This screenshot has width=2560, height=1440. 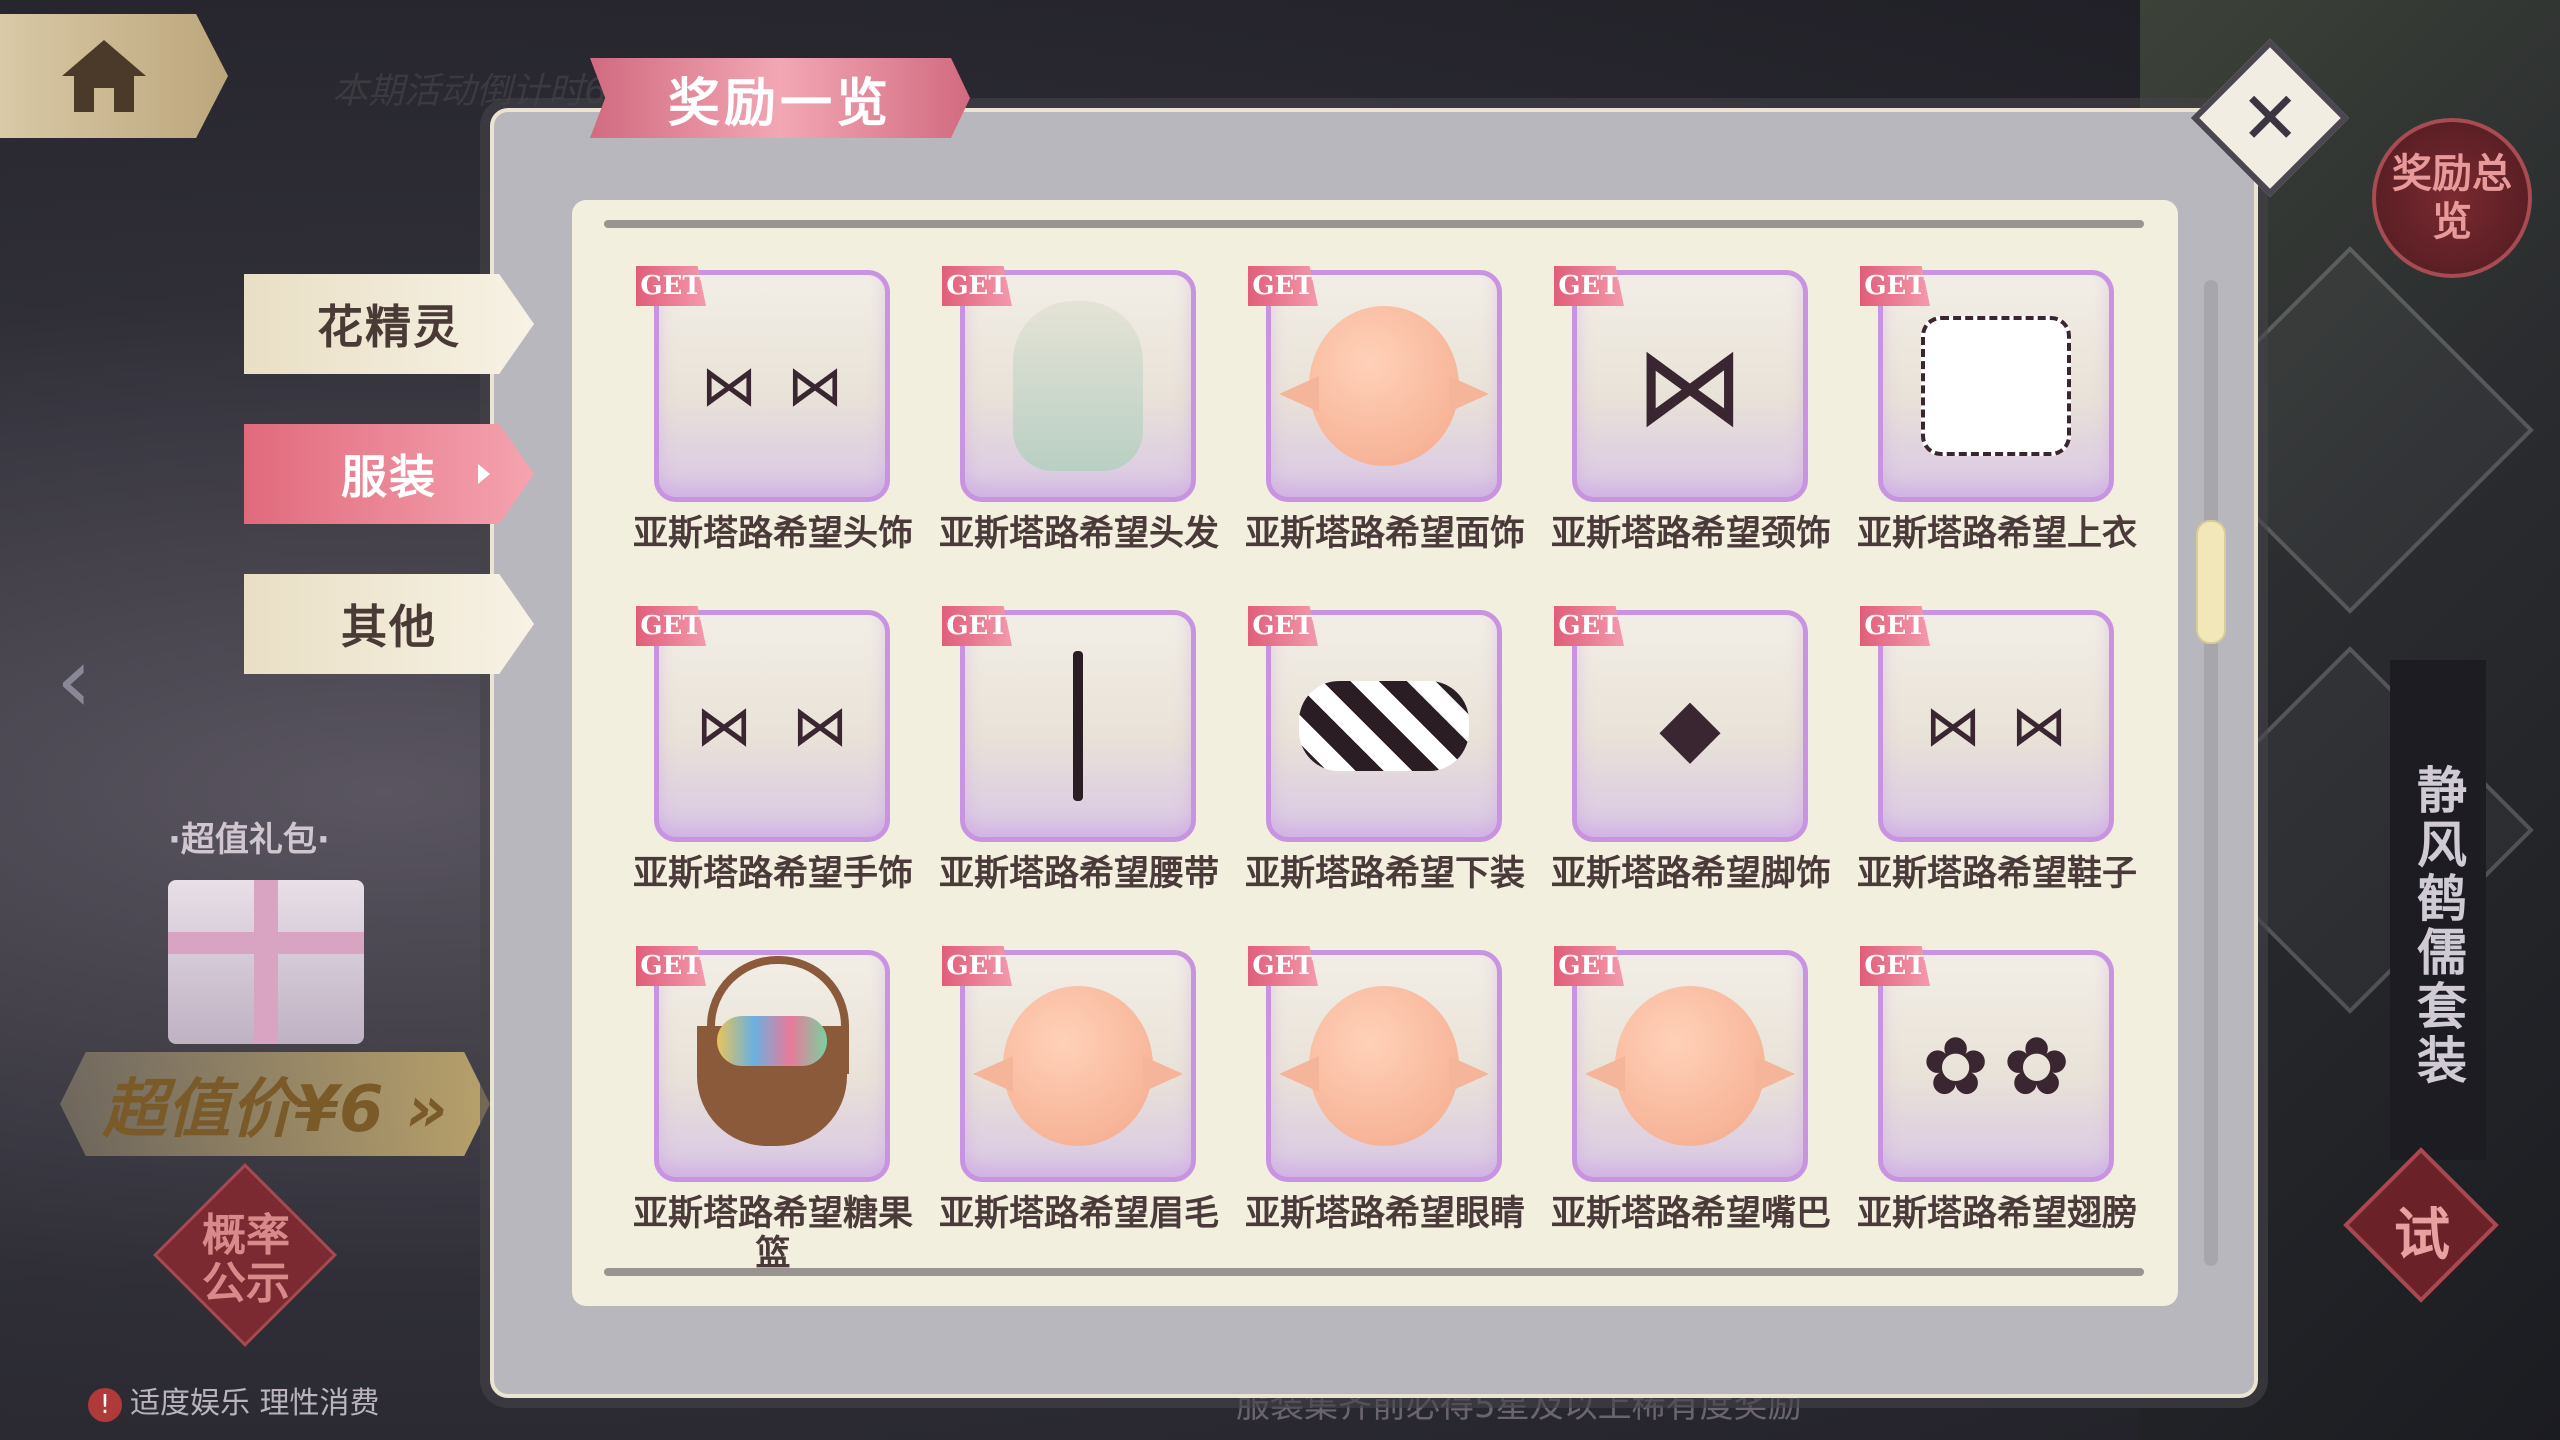 What do you see at coordinates (786, 436) in the screenshot?
I see `reward-item: ⋈ ⋈ GET 亚斯塔路希望头饰` at bounding box center [786, 436].